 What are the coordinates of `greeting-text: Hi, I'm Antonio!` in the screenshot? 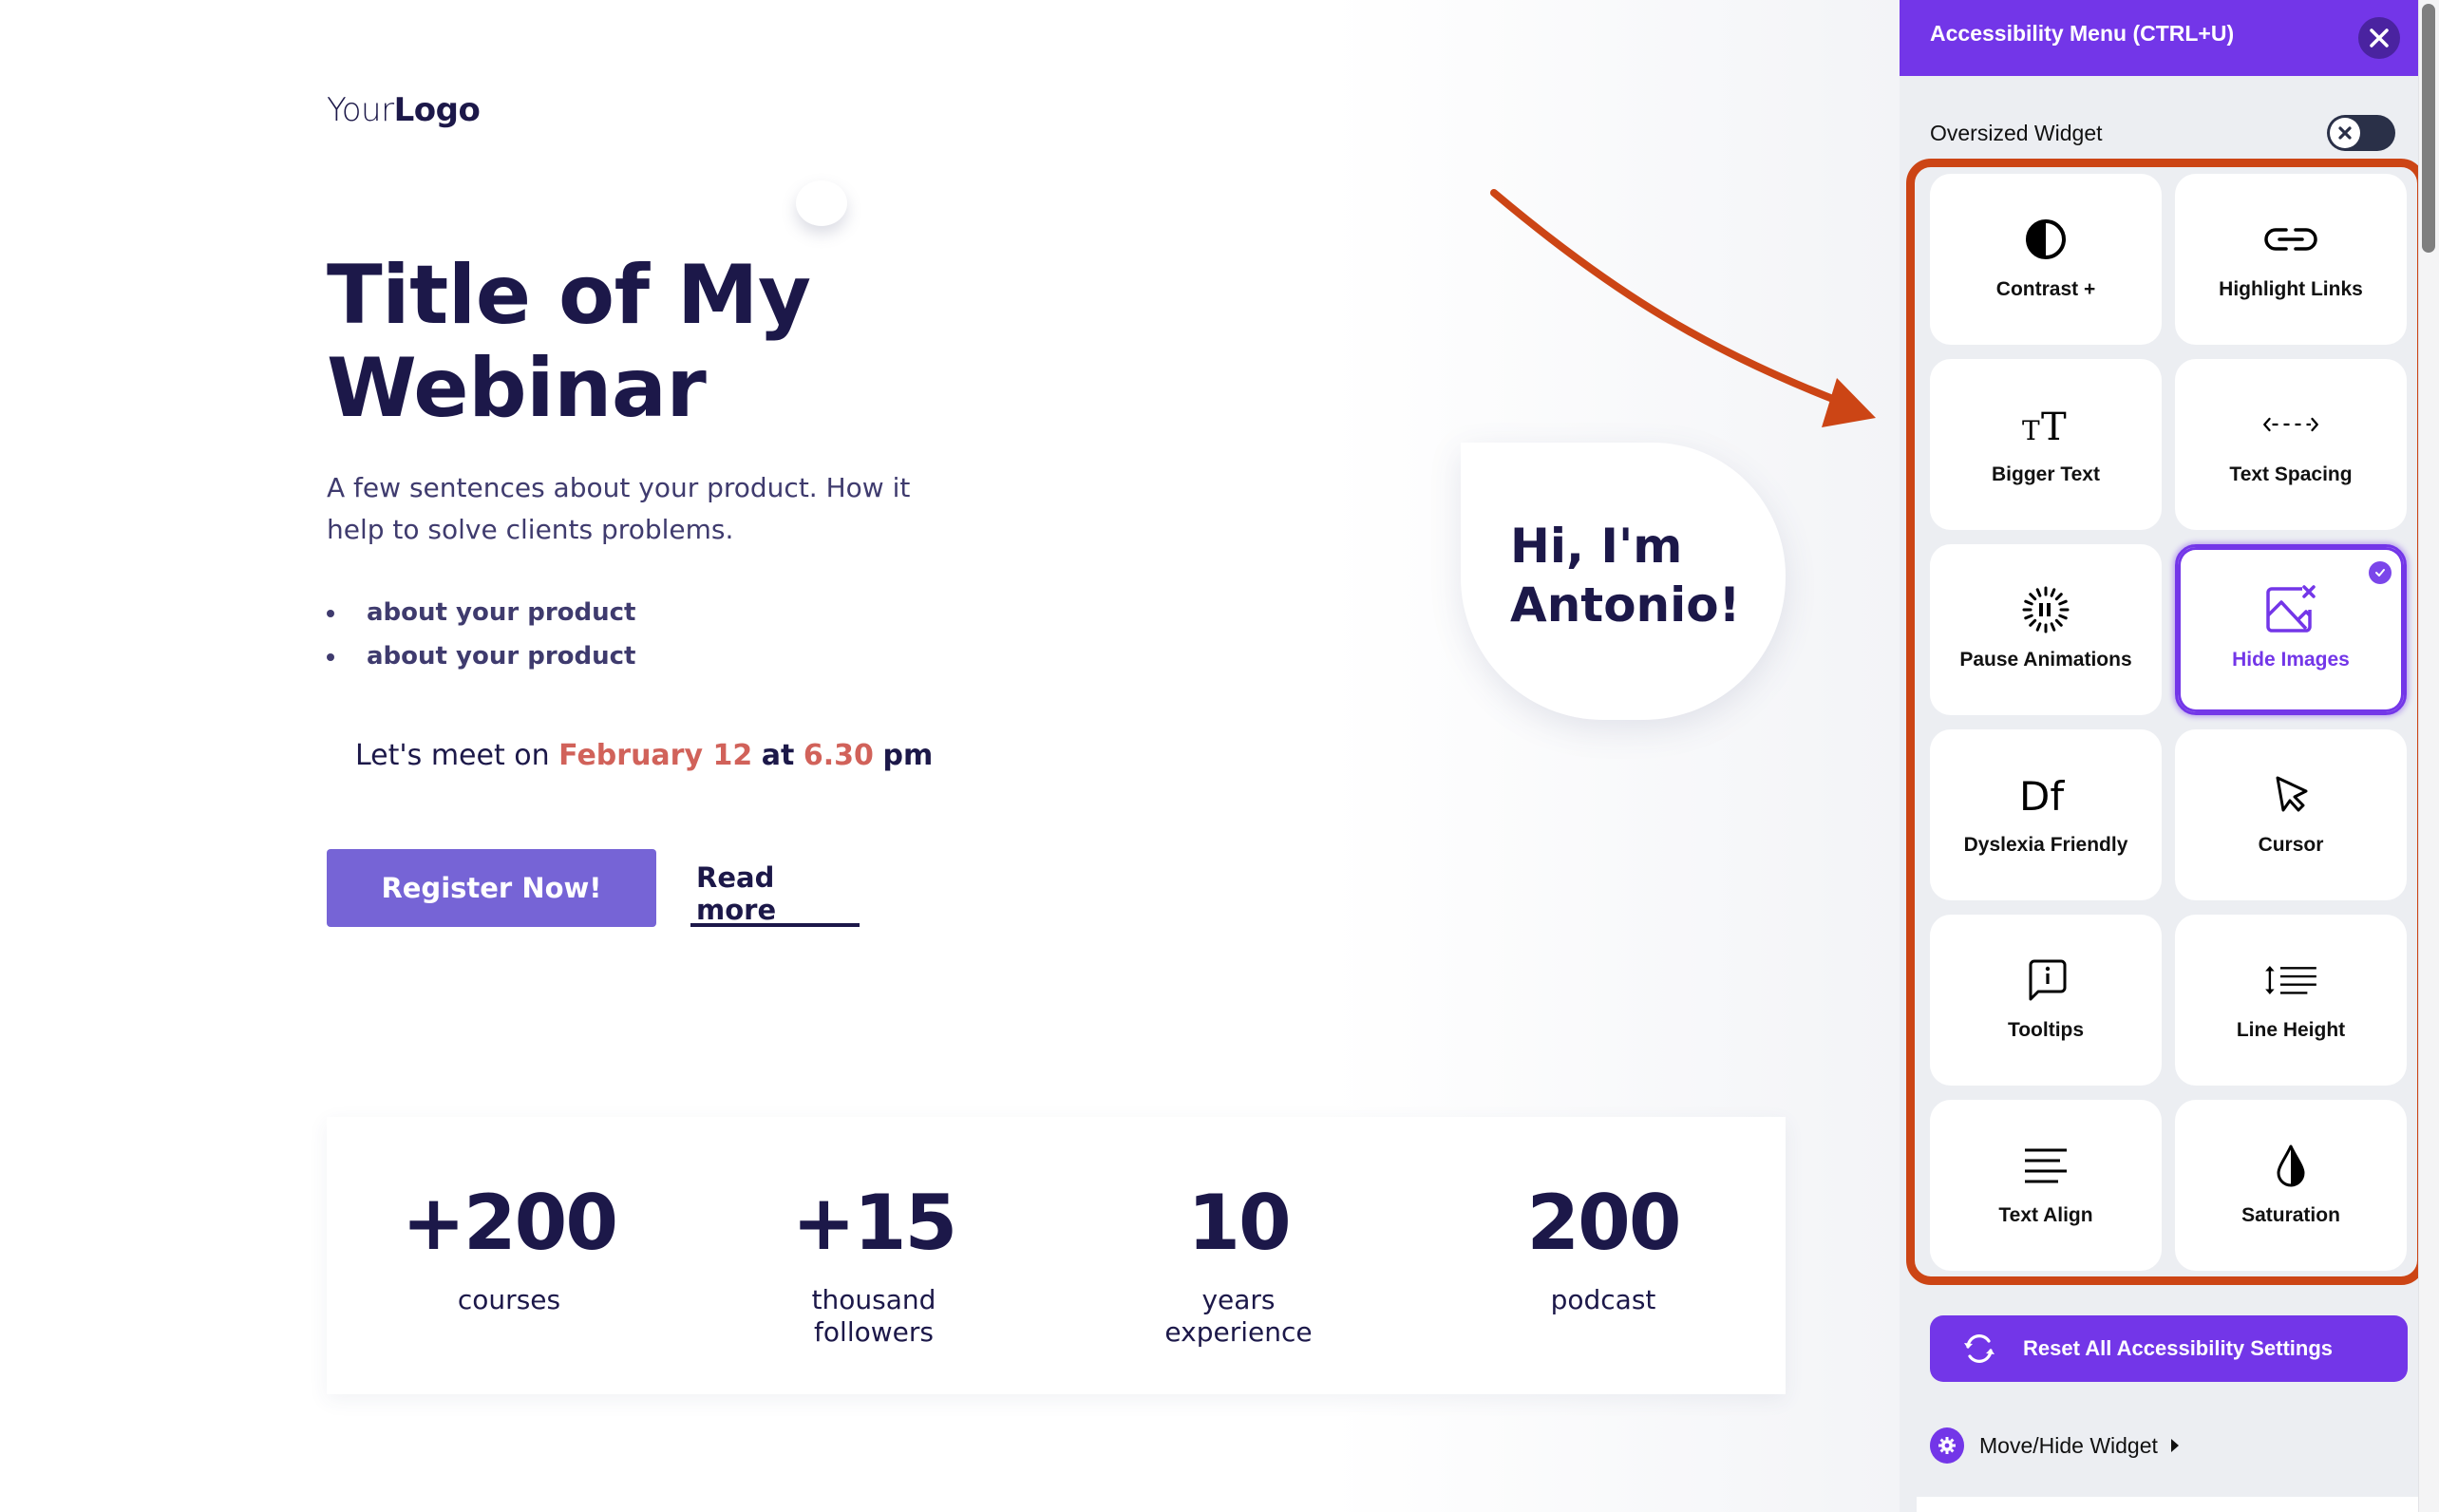 It's located at (1625, 576).